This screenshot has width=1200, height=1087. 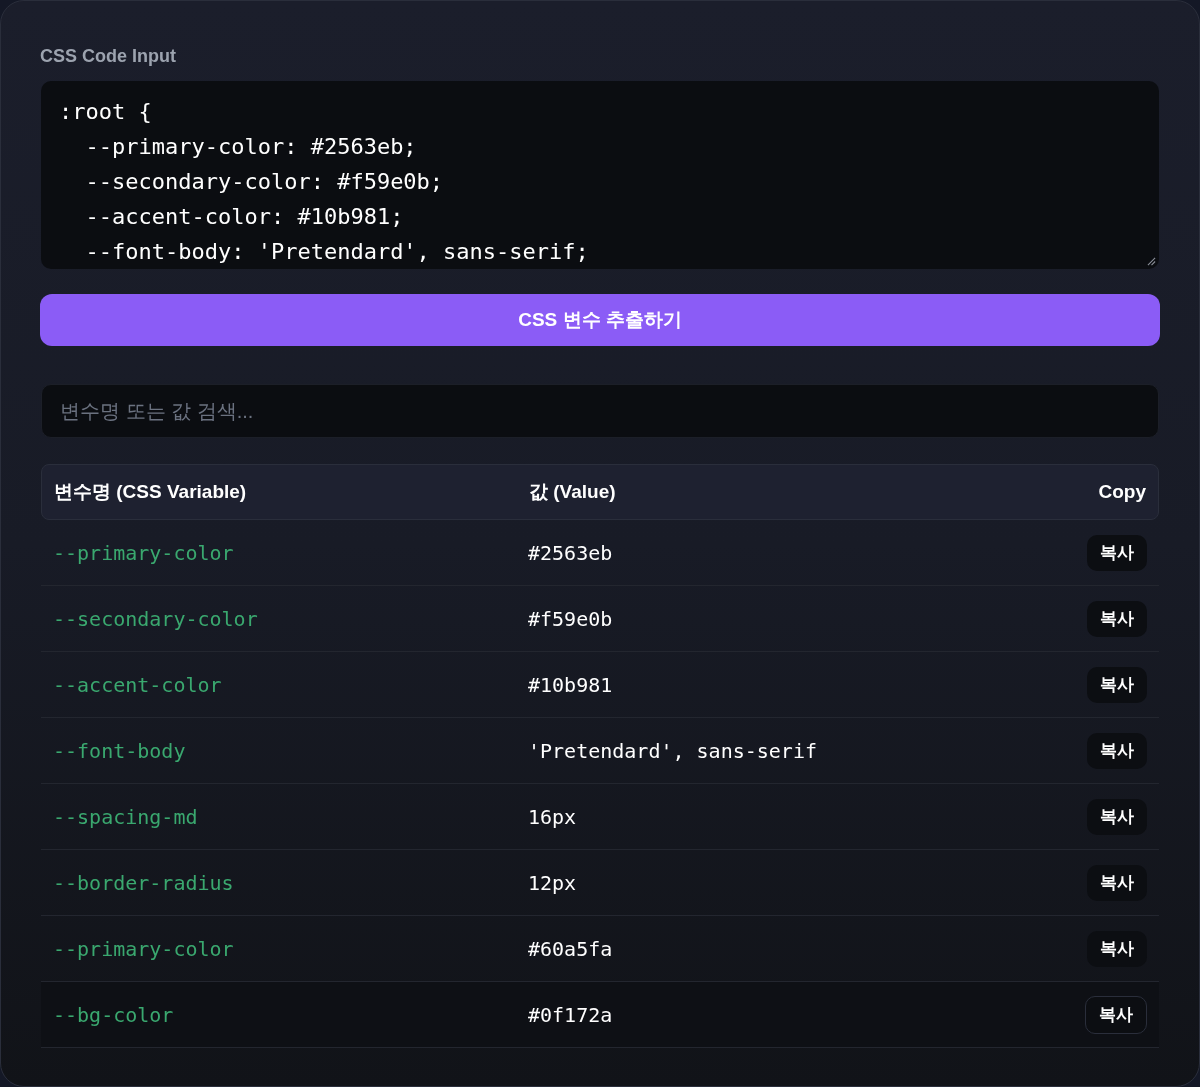 I want to click on variable-name-cell-text: --spacing-md, so click(x=125, y=817).